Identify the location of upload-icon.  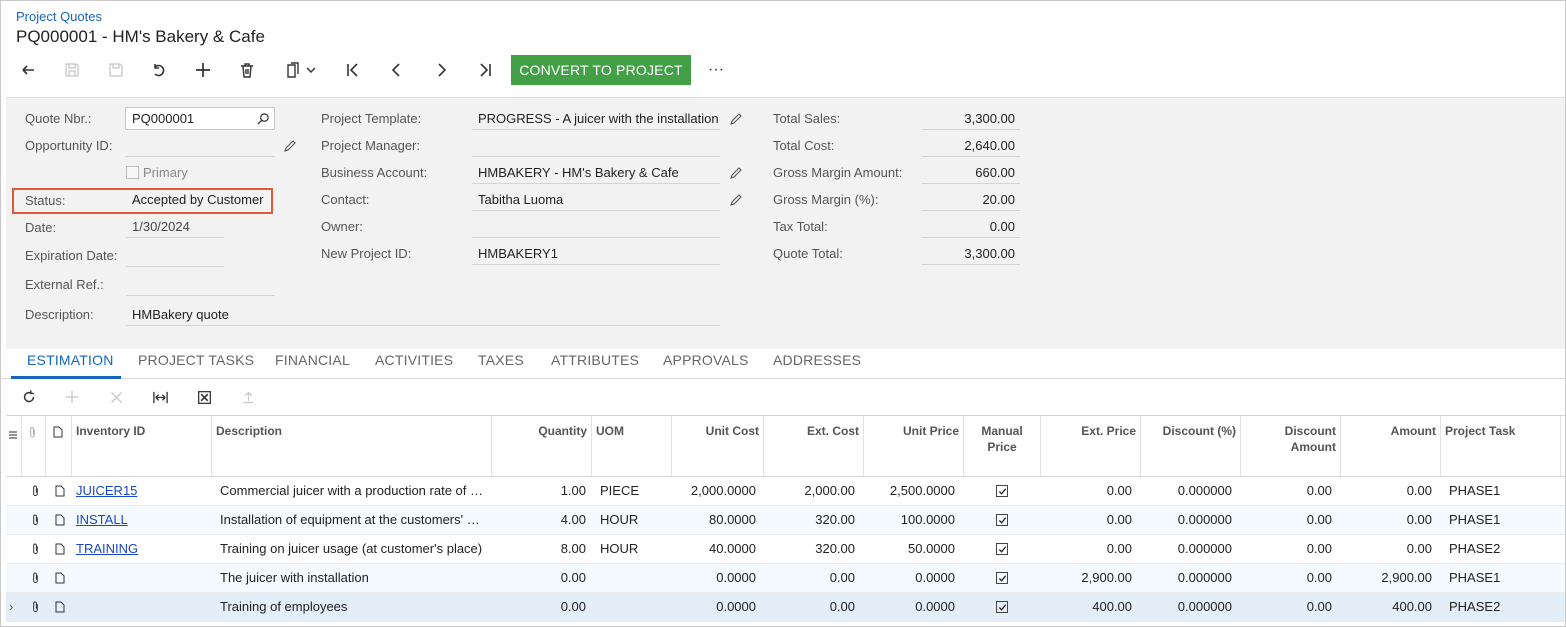
(248, 397).